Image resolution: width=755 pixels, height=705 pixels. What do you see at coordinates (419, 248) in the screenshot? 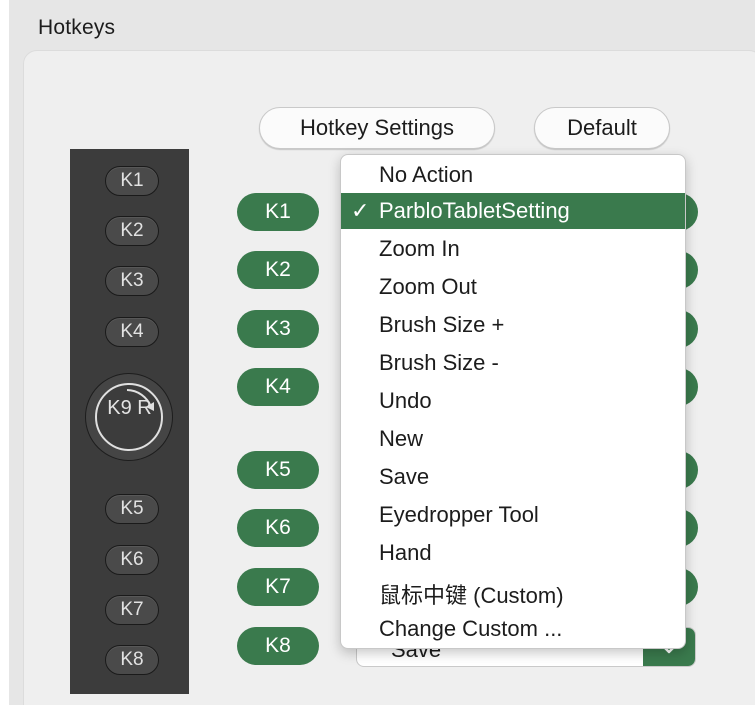
I see `menu-item-label: Zoom In` at bounding box center [419, 248].